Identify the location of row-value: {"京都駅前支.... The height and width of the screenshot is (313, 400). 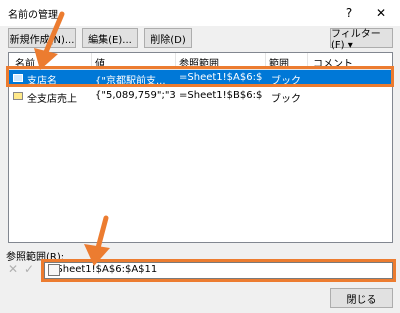
(130, 81).